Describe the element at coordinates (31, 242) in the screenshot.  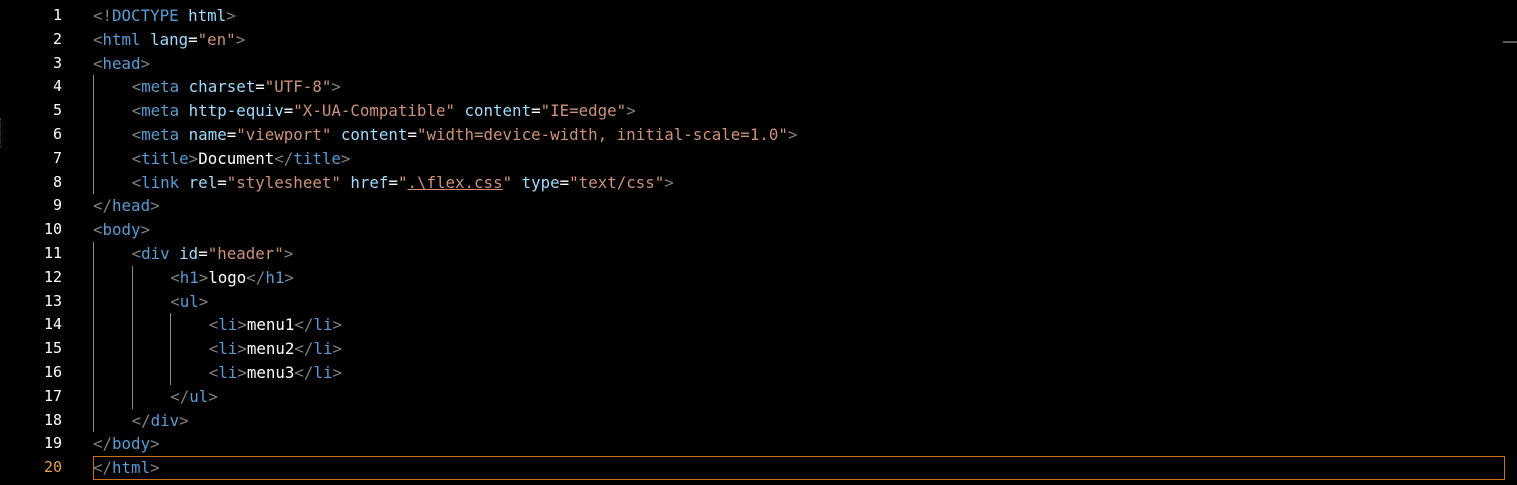
I see `line-number-gutter: 1 2 3 4 5 6 7 8 9 10 11 12 13 14 15 16 17 18 19 20` at that location.